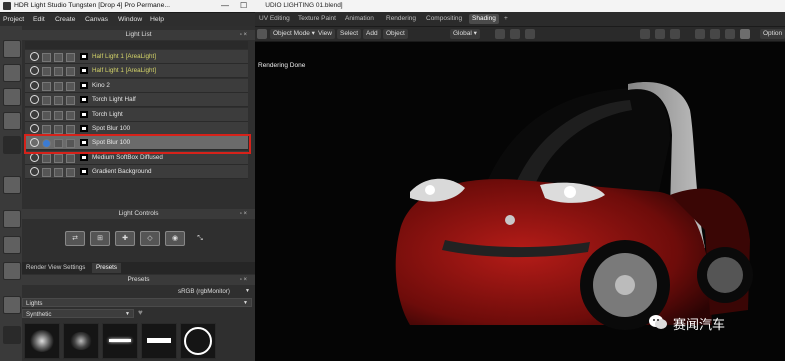 The image size is (785, 361). I want to click on position-control-button: ✚, so click(125, 238).